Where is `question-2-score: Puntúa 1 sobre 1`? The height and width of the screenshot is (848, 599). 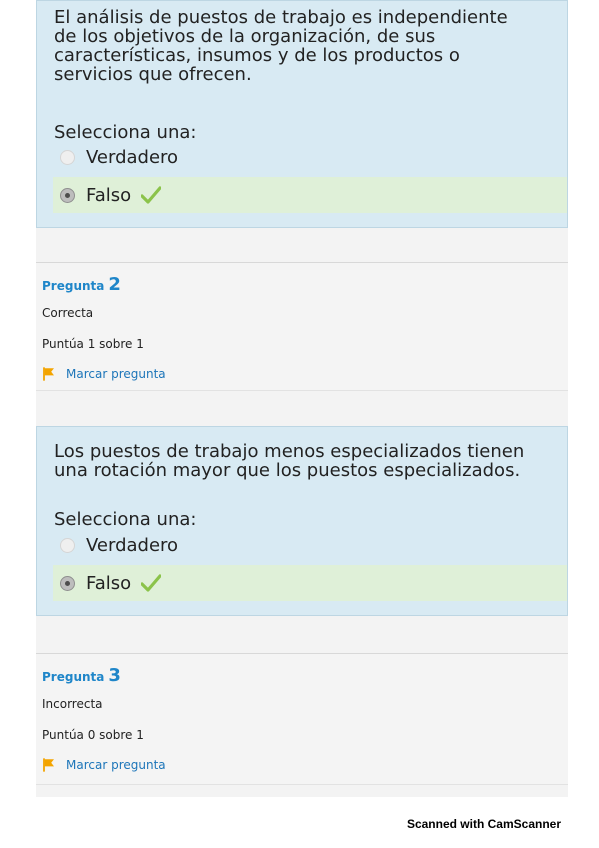
question-2-score: Puntúa 1 sobre 1 is located at coordinates (93, 344).